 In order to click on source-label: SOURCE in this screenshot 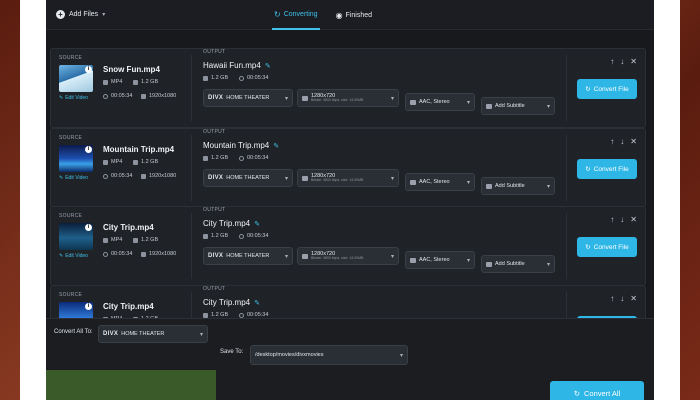, I will do `click(71, 138)`.